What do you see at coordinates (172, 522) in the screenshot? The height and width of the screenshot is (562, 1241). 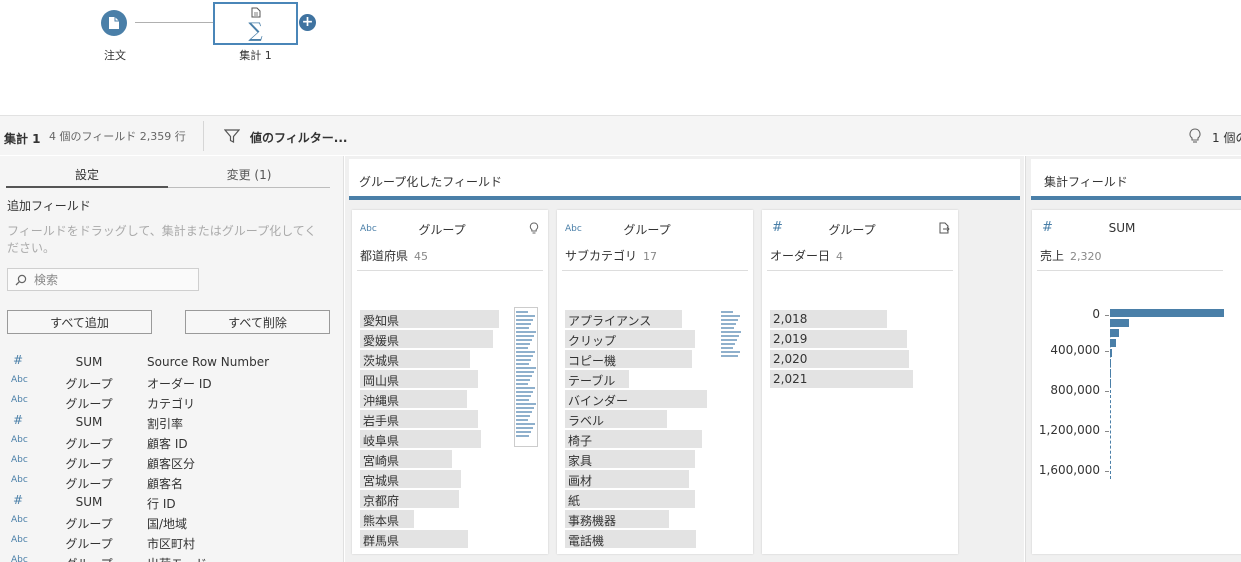 I see `field-list-item: Abc グループ 国/地域` at bounding box center [172, 522].